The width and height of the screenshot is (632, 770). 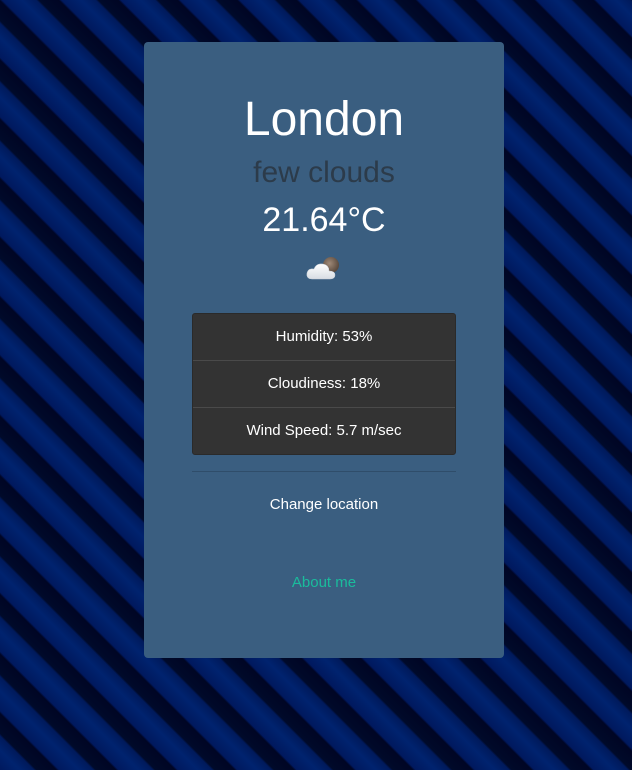 What do you see at coordinates (324, 505) in the screenshot?
I see `change-location-button: Change location` at bounding box center [324, 505].